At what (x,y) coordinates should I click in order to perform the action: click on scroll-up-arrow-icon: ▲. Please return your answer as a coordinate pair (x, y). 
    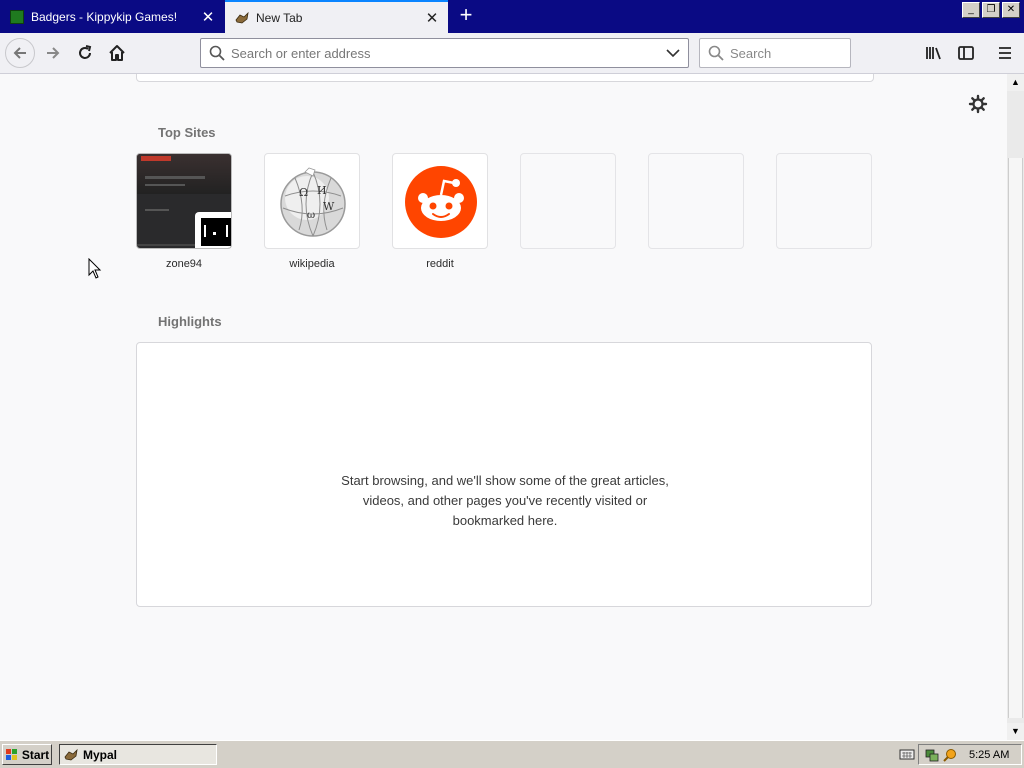
    Looking at the image, I should click on (1015, 82).